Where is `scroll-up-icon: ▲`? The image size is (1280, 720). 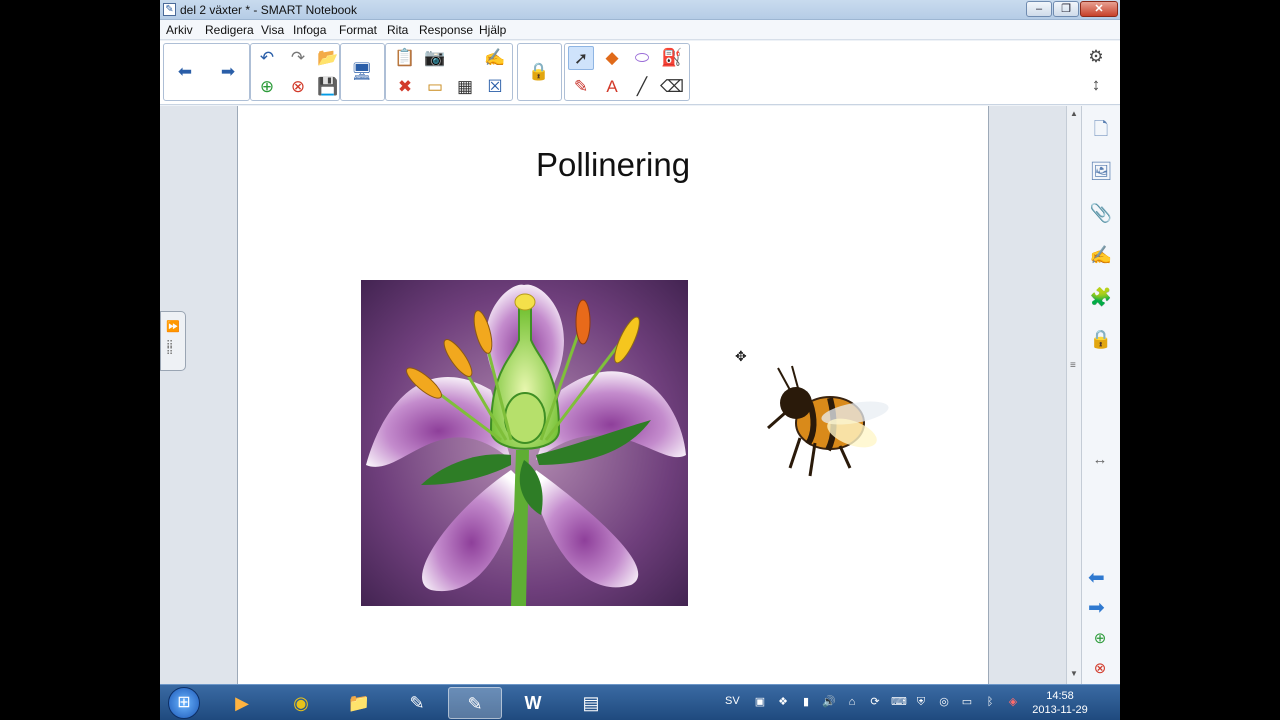
scroll-up-icon: ▲ is located at coordinates (1074, 113).